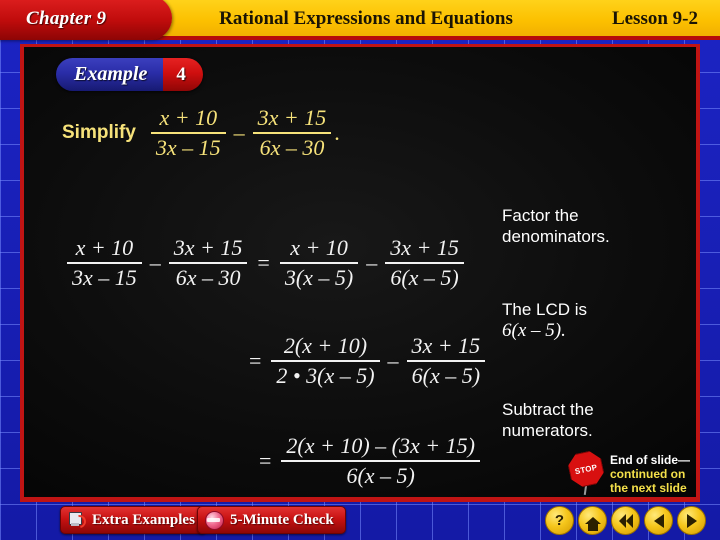 Image resolution: width=720 pixels, height=540 pixels. What do you see at coordinates (648, 488) in the screenshot?
I see `end-of-slide-line-3: the next slide` at bounding box center [648, 488].